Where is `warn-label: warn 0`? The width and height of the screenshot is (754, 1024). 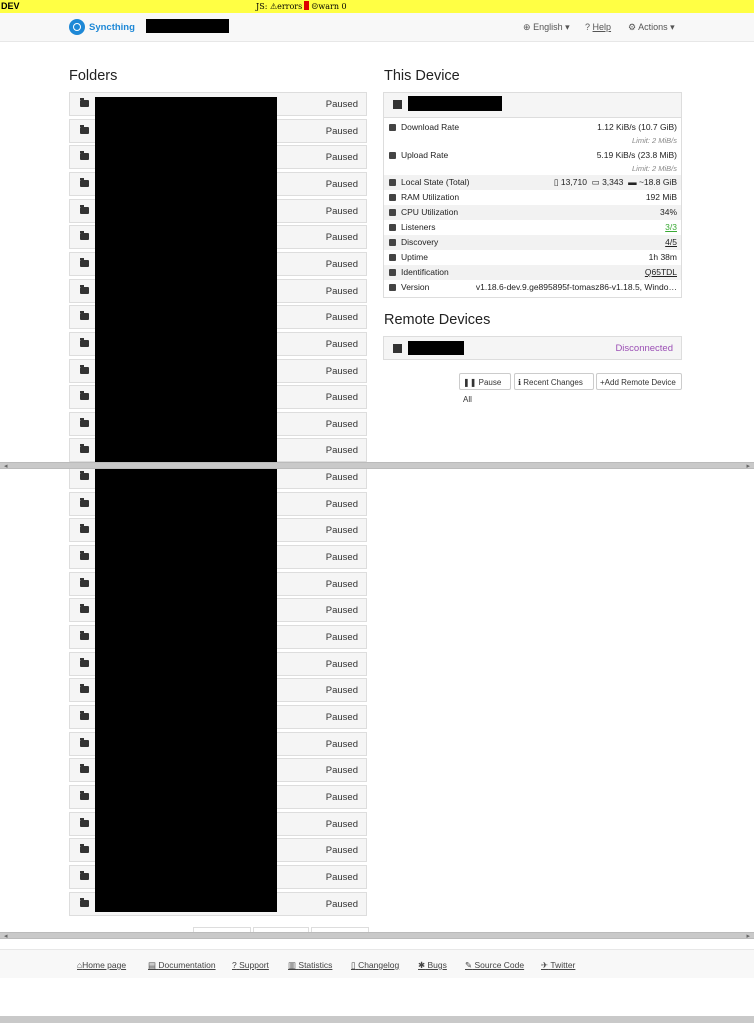
warn-label: warn 0 is located at coordinates (332, 6).